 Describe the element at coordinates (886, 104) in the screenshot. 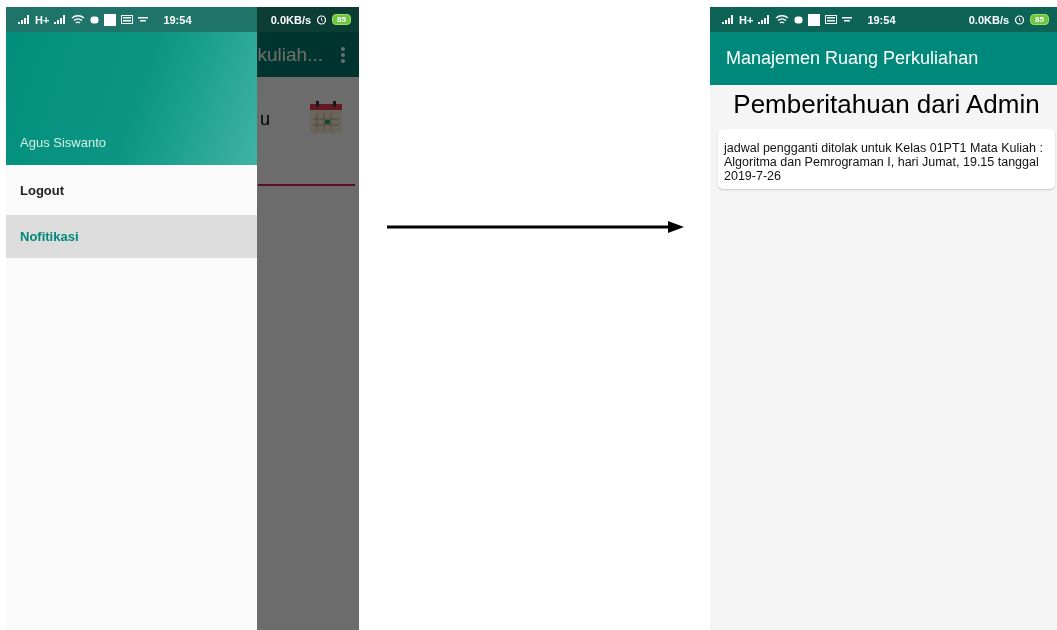

I see `page-heading: Pemberitahuan dari Admin` at that location.